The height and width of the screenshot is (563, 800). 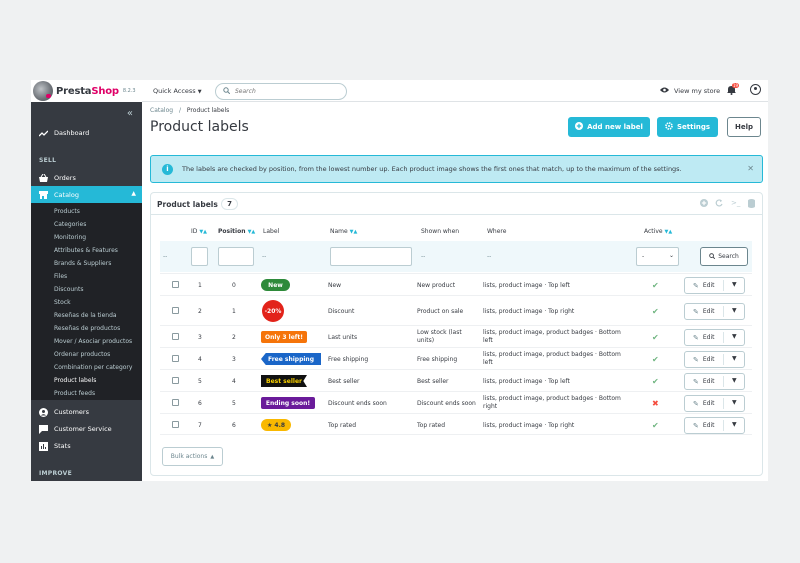 What do you see at coordinates (653, 231) in the screenshot?
I see `column-active-label: Active` at bounding box center [653, 231].